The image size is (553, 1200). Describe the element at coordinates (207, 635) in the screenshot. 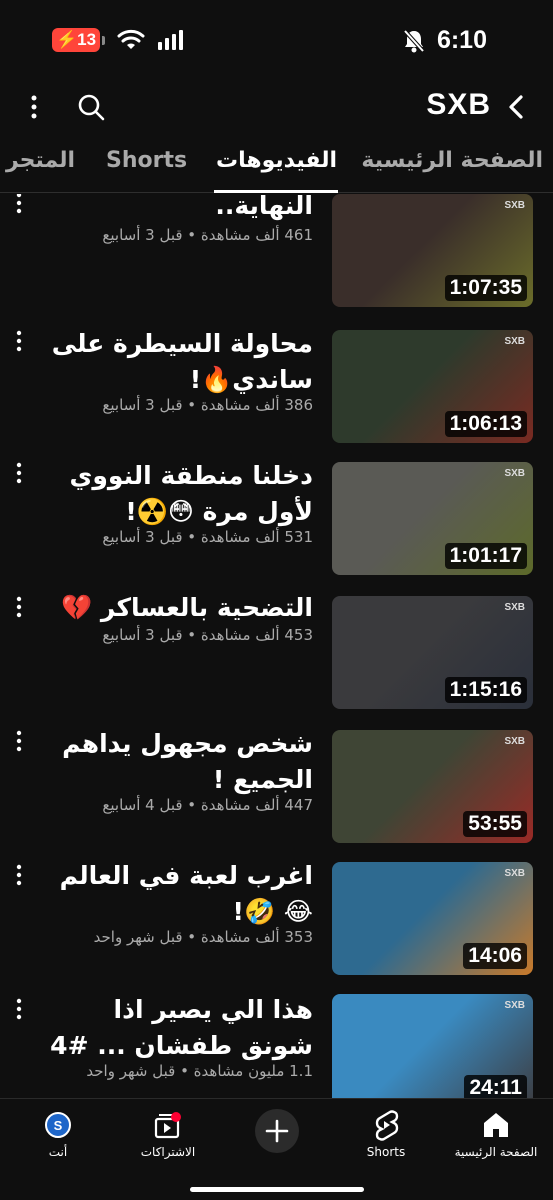

I see `video-meta: 453 ألف مشاهدة • قبل 3 أسابيع` at that location.